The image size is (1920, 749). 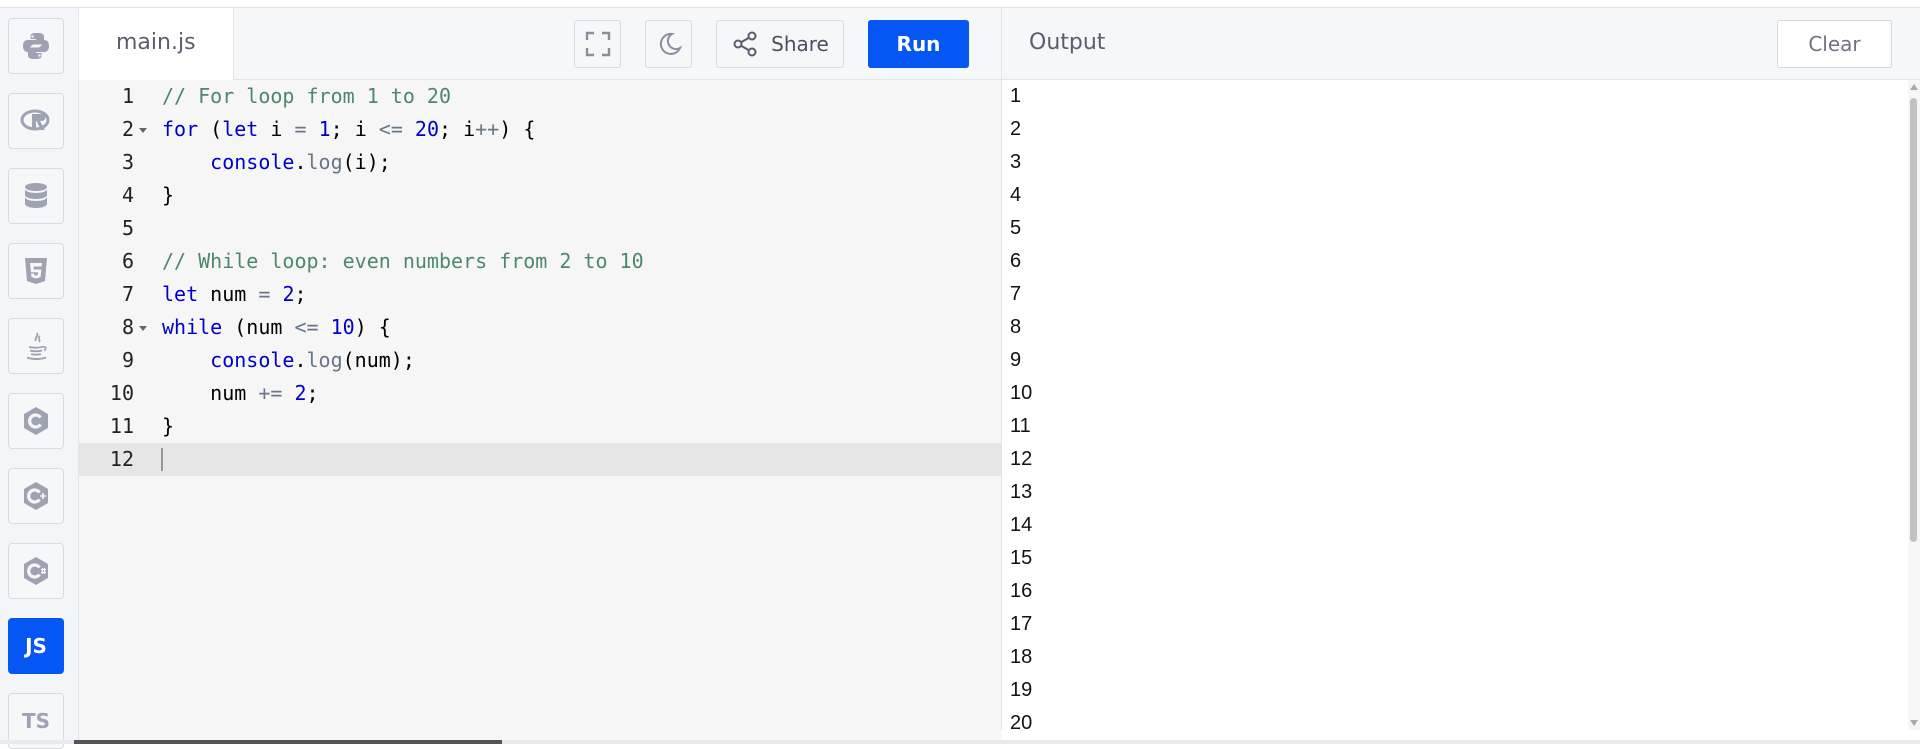 What do you see at coordinates (540, 195) in the screenshot?
I see `code-line: 4 }` at bounding box center [540, 195].